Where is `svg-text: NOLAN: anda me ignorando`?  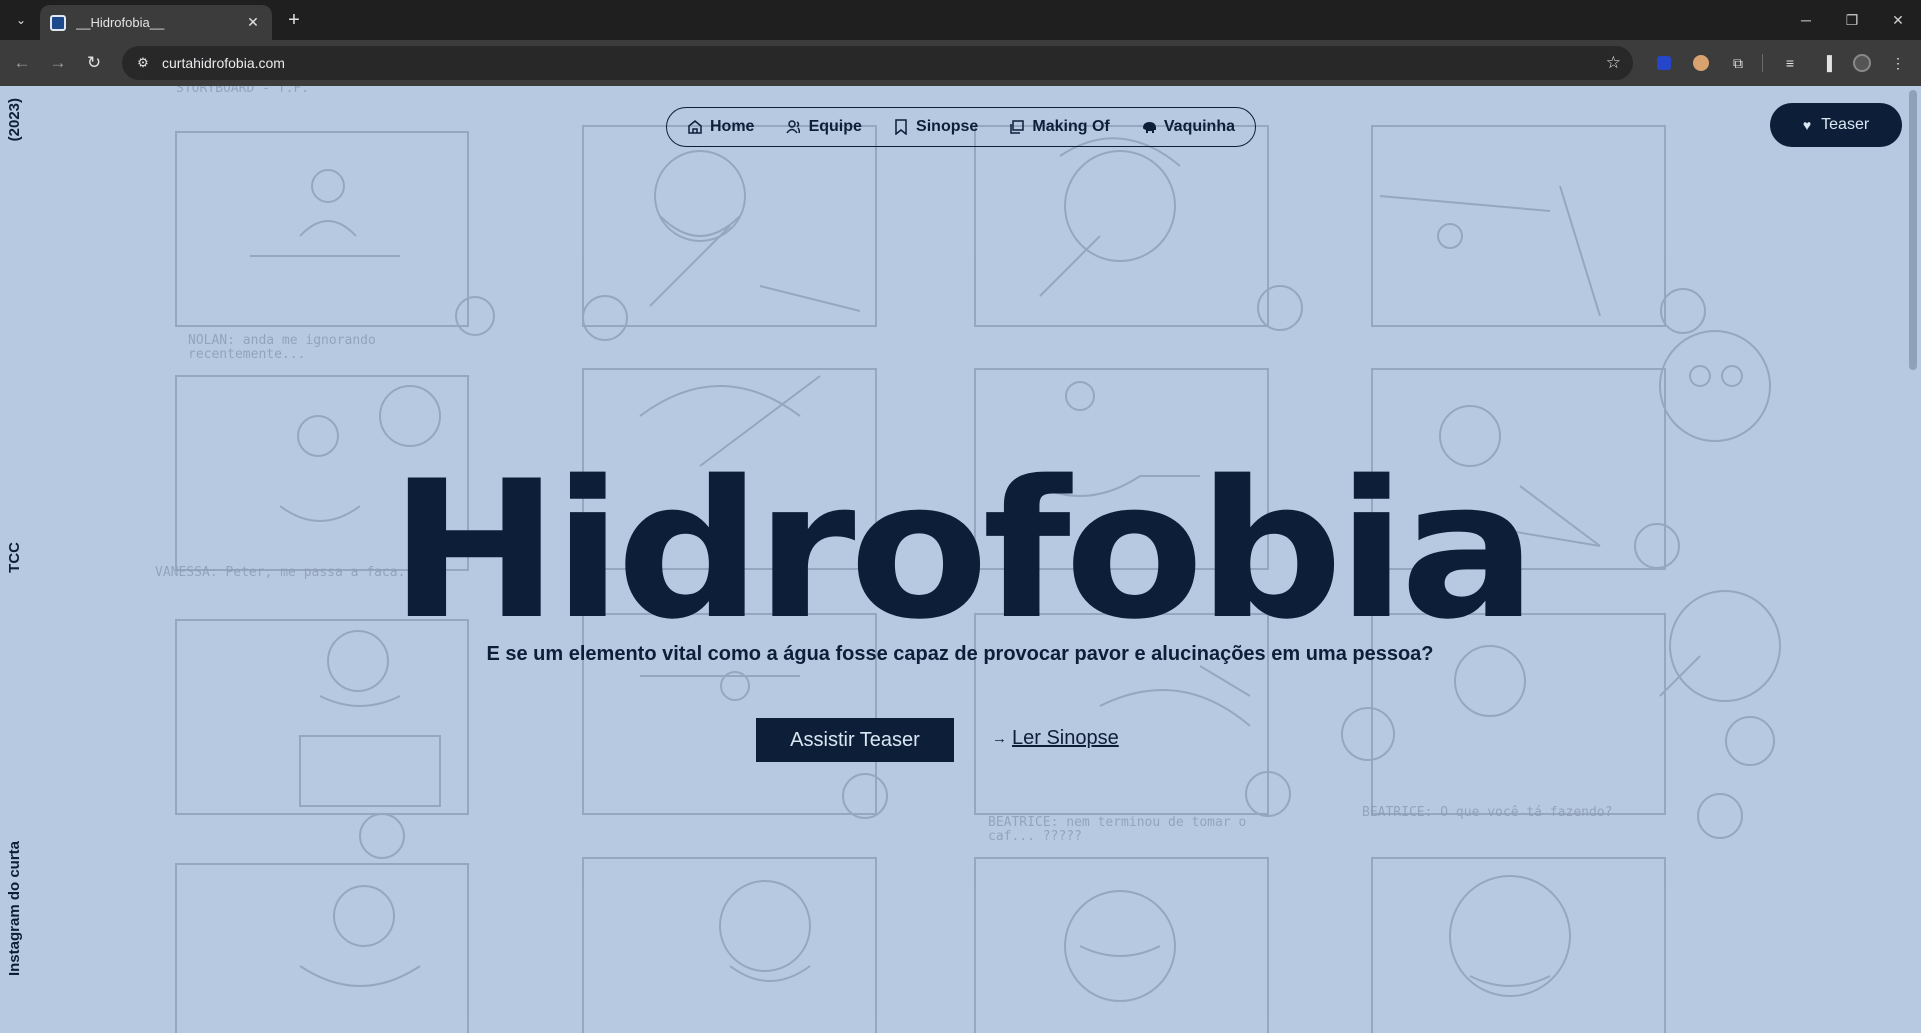
svg-text: NOLAN: anda me ignorando is located at coordinates (282, 340).